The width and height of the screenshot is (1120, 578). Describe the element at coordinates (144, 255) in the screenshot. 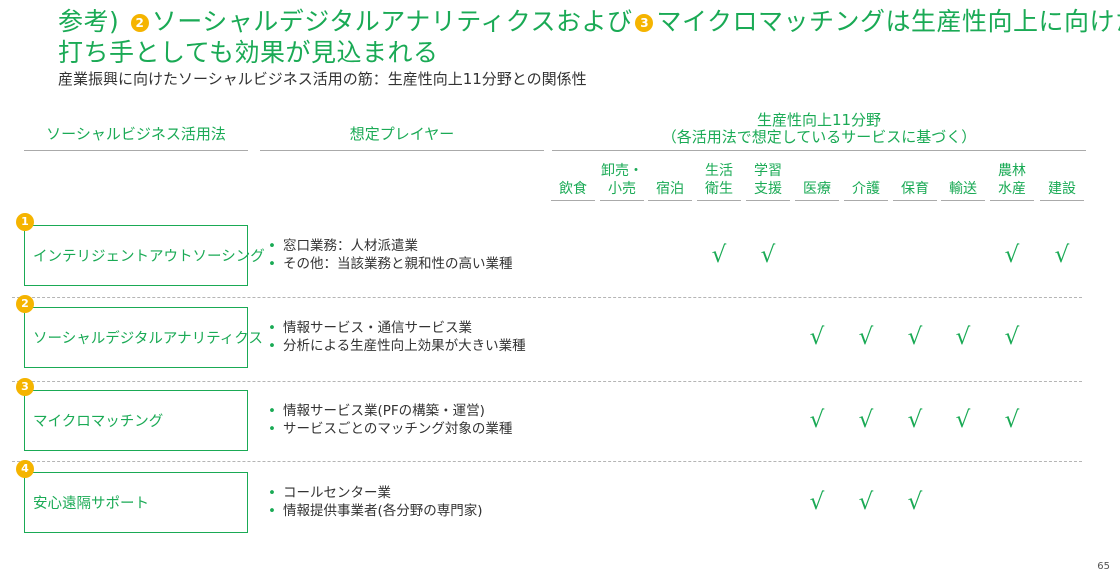

I see `method-box: インテリジェントアウトソーシング` at that location.